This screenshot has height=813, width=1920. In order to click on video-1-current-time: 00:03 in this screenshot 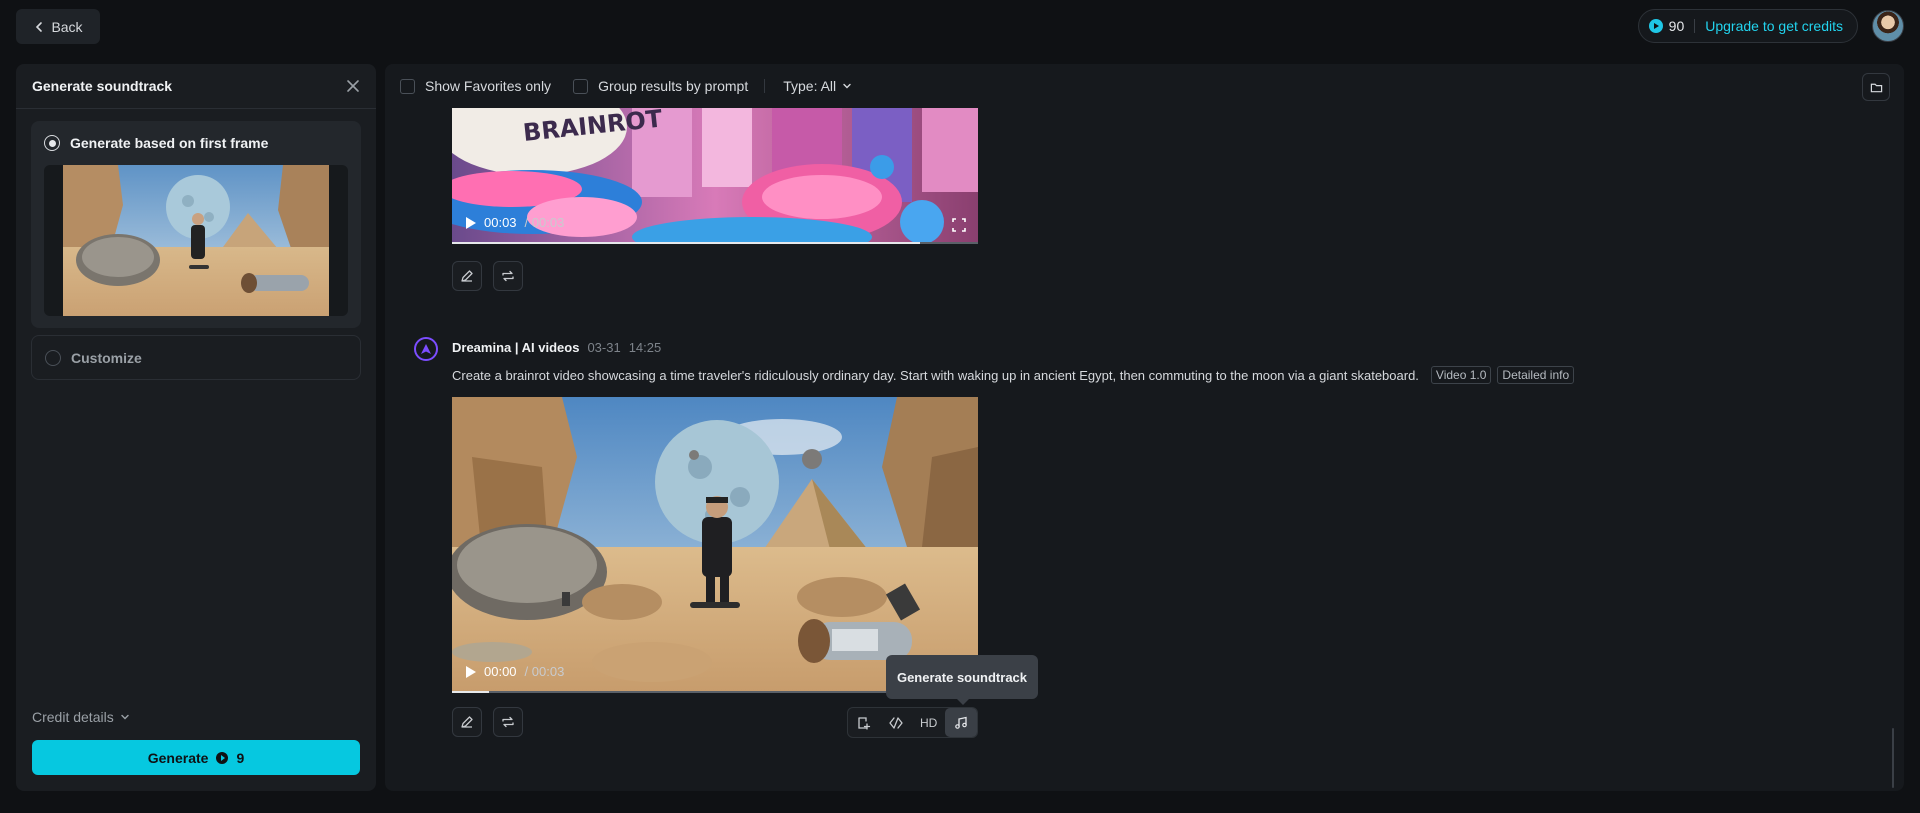, I will do `click(500, 222)`.